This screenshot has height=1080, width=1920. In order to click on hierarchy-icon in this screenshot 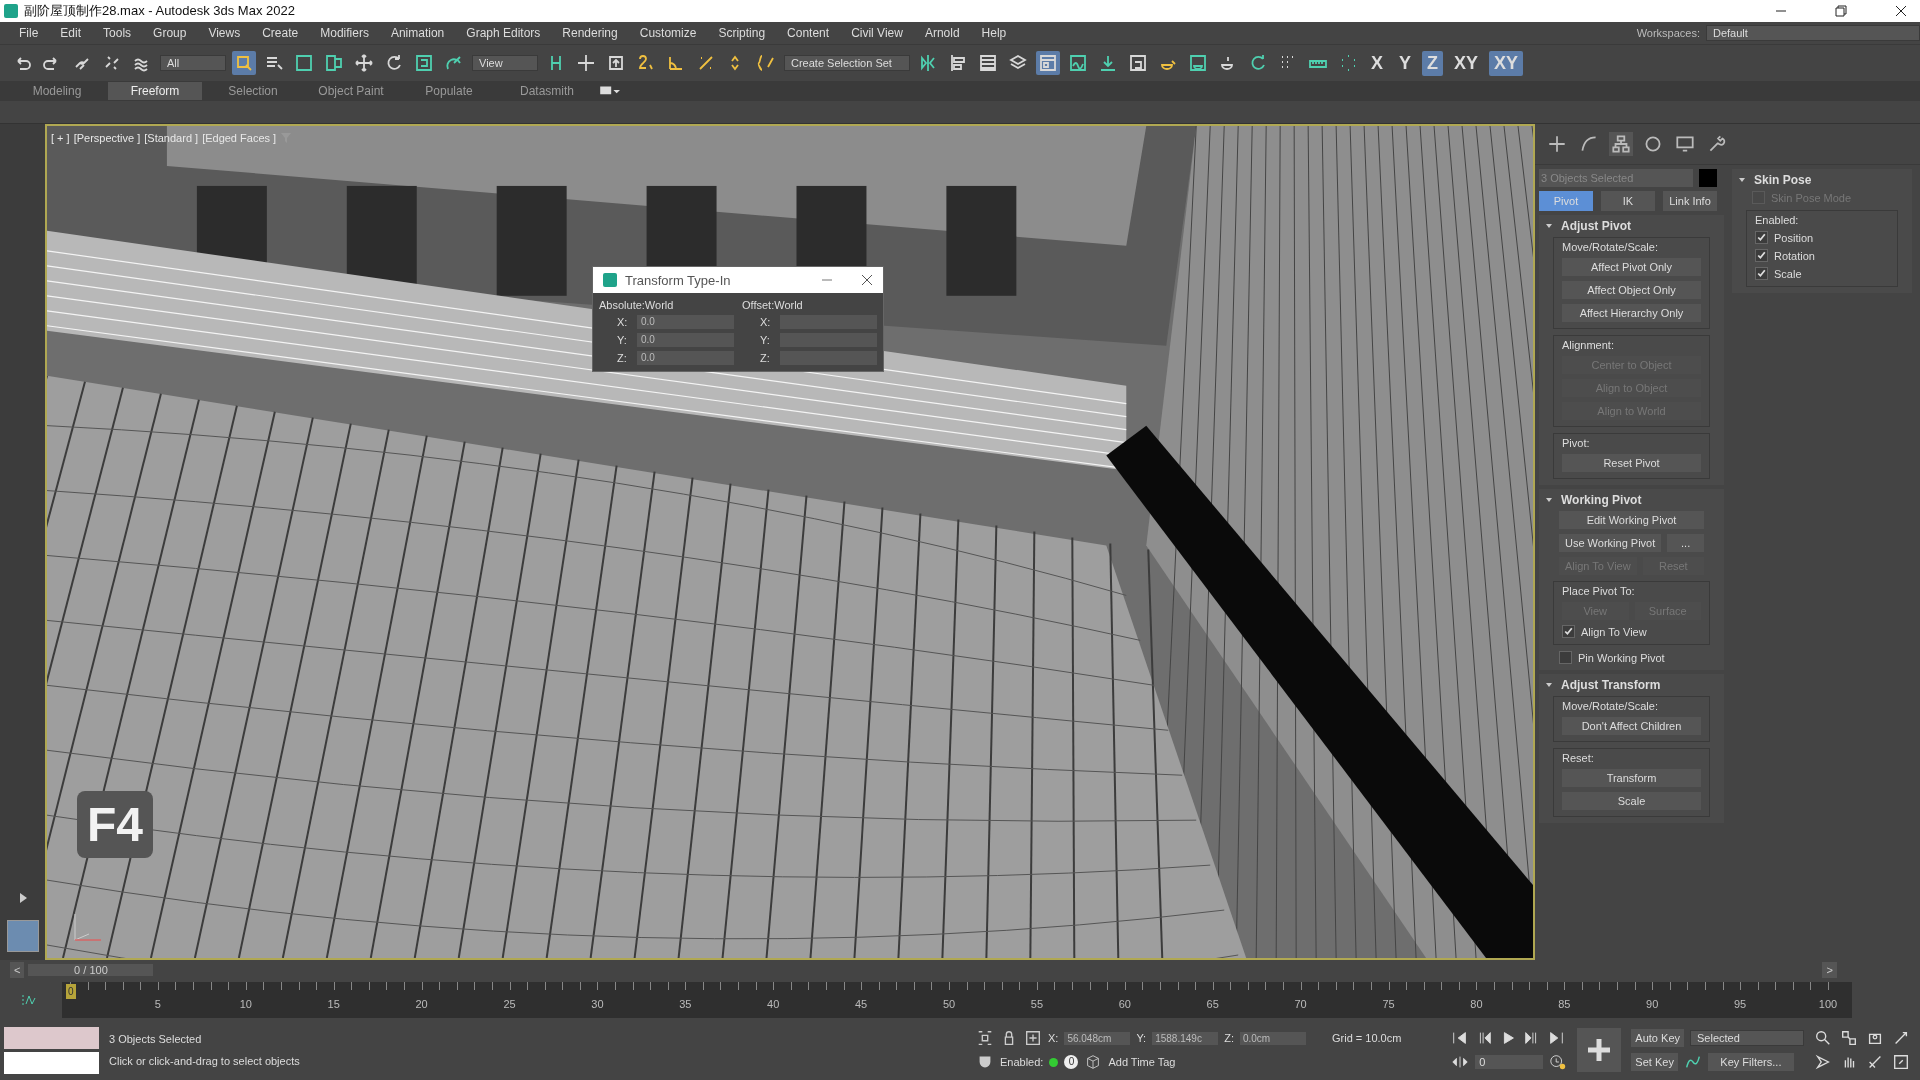, I will do `click(1621, 144)`.